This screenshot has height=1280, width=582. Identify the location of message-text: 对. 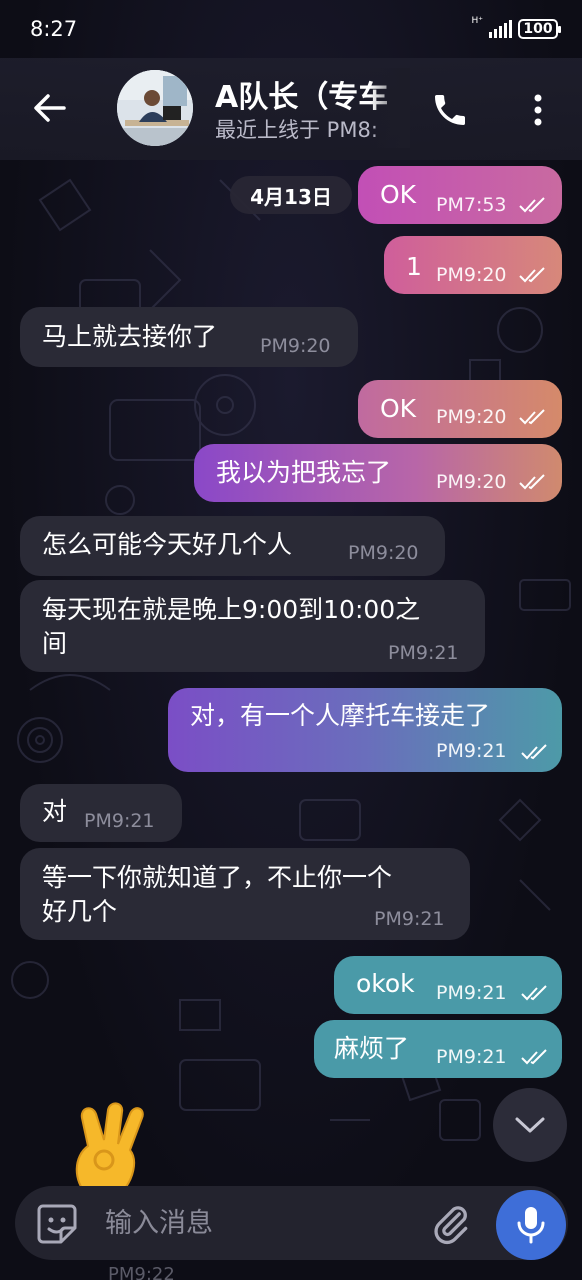
(55, 811).